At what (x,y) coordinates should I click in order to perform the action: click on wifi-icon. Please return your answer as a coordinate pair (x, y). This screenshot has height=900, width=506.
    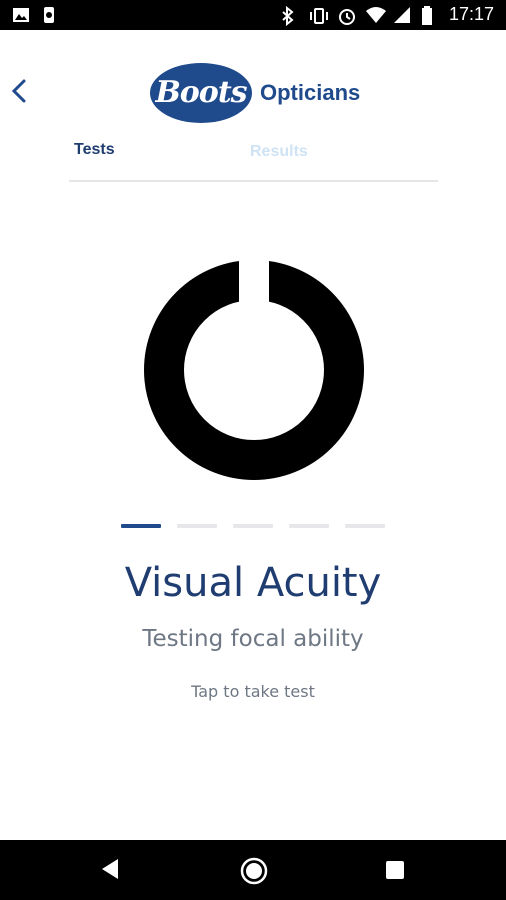
    Looking at the image, I should click on (375, 15).